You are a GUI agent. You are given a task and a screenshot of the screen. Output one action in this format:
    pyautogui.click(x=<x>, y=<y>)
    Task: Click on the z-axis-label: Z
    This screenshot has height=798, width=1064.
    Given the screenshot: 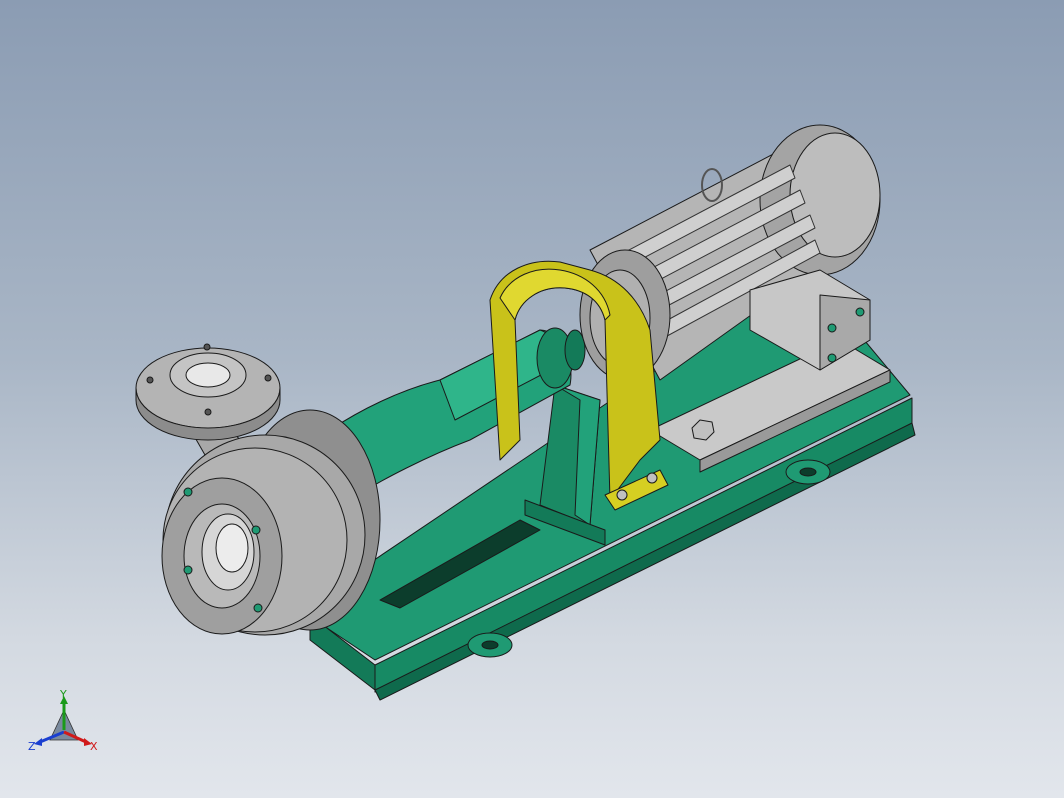 What is the action you would take?
    pyautogui.click(x=32, y=746)
    